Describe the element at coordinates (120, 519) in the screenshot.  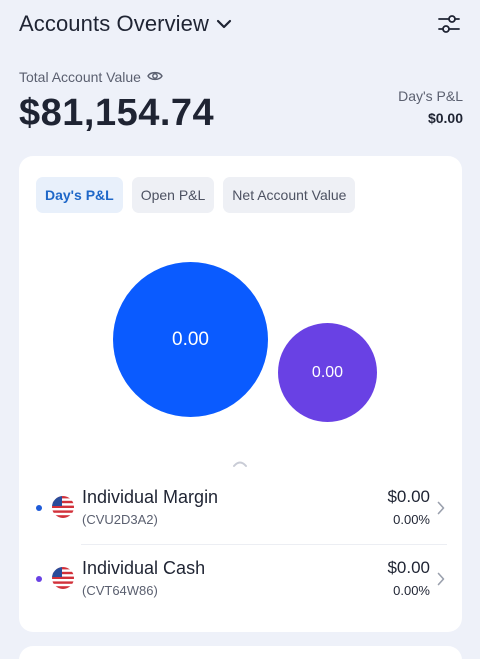
I see `account-id: (CVU2D3A2)` at that location.